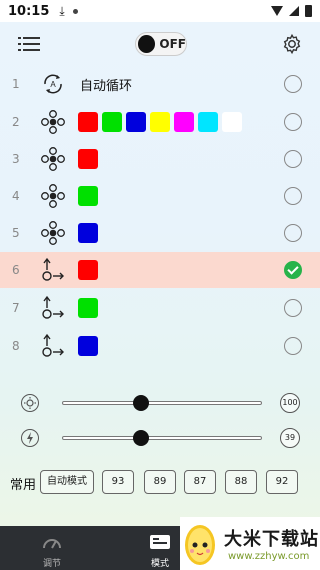 This screenshot has height=570, width=320. I want to click on brightness-slider-row: 100, so click(160, 403).